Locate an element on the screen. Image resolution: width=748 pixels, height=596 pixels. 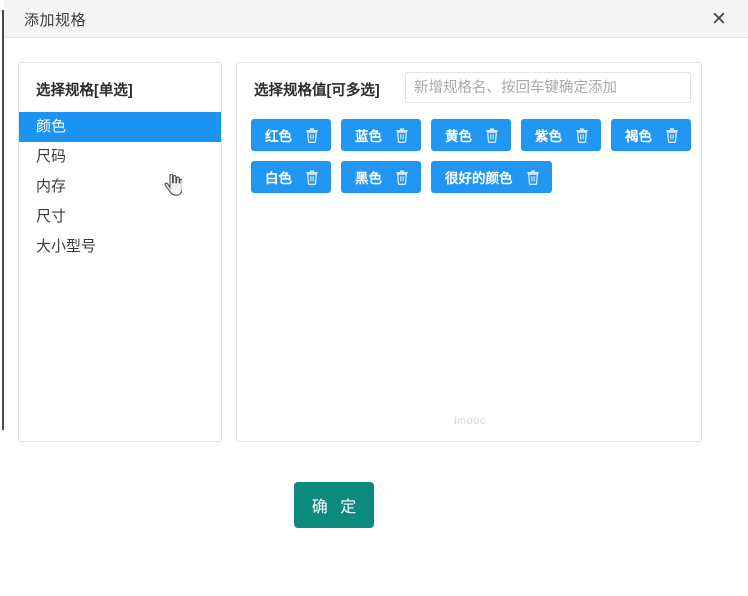
spec-list-item: 大小型号 is located at coordinates (120, 247).